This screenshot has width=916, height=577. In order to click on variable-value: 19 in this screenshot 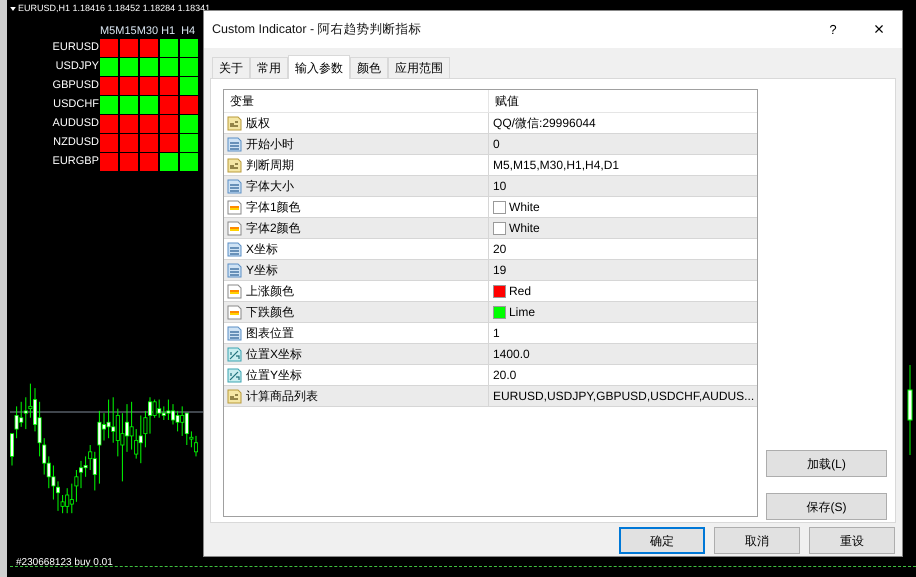, I will do `click(499, 270)`.